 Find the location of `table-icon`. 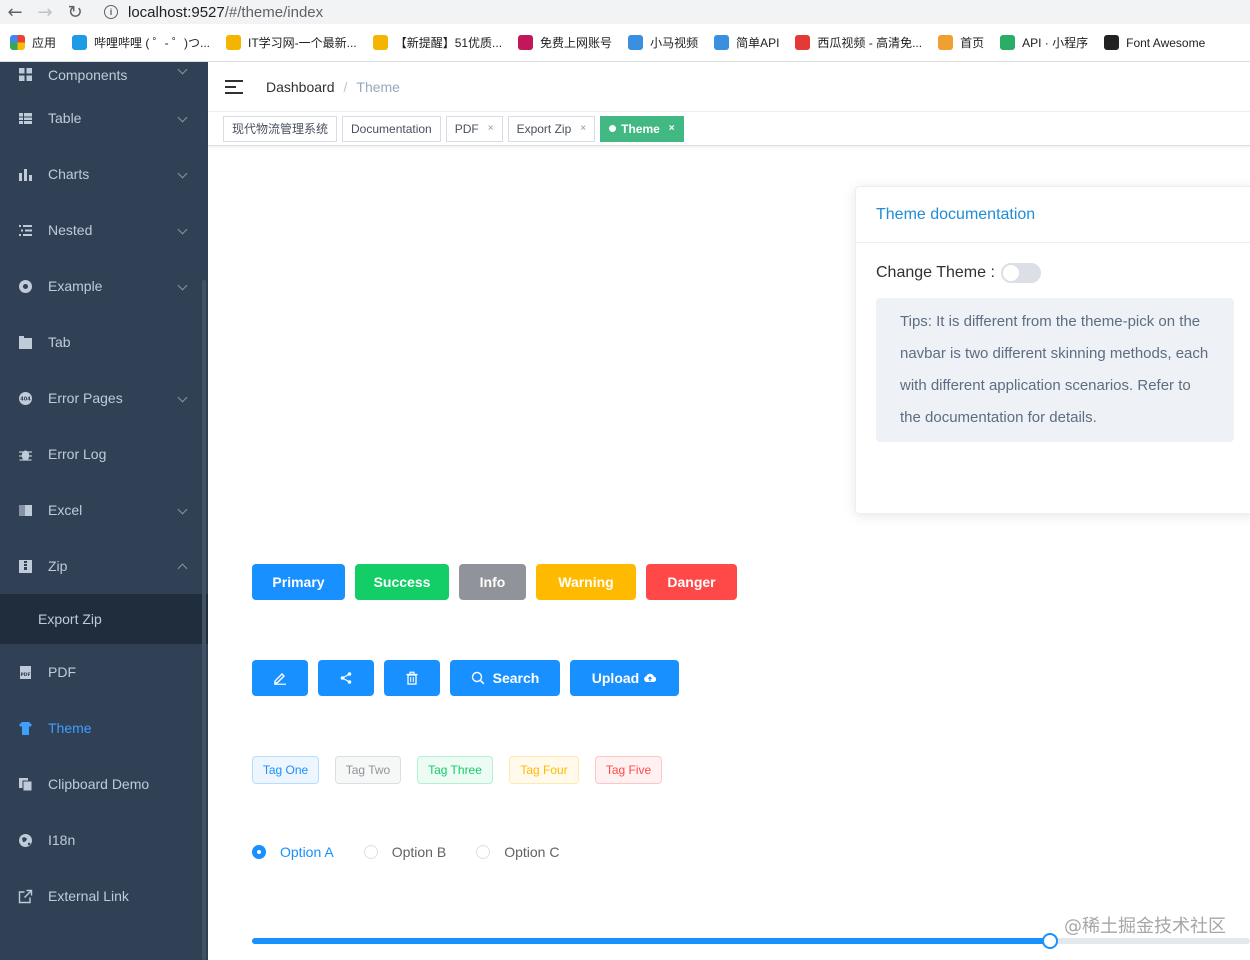

table-icon is located at coordinates (25, 118).